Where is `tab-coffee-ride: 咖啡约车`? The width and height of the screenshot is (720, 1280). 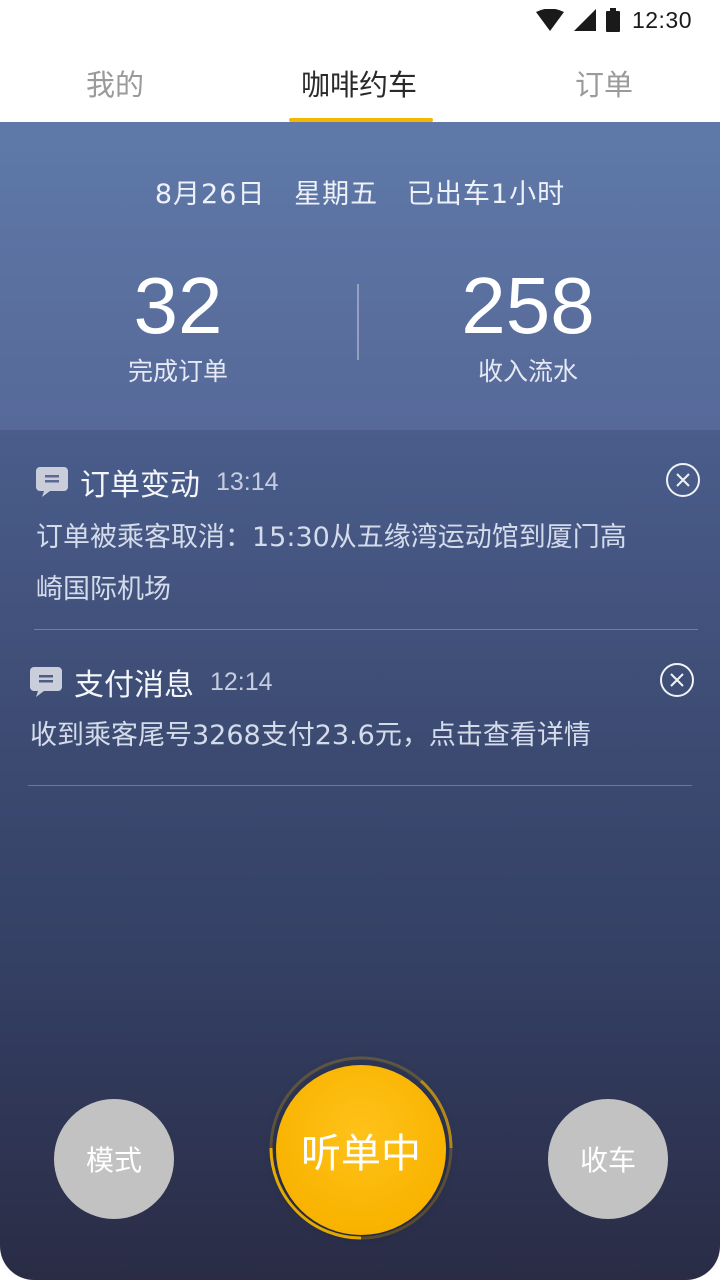
tab-coffee-ride: 咖啡约车 is located at coordinates (359, 83).